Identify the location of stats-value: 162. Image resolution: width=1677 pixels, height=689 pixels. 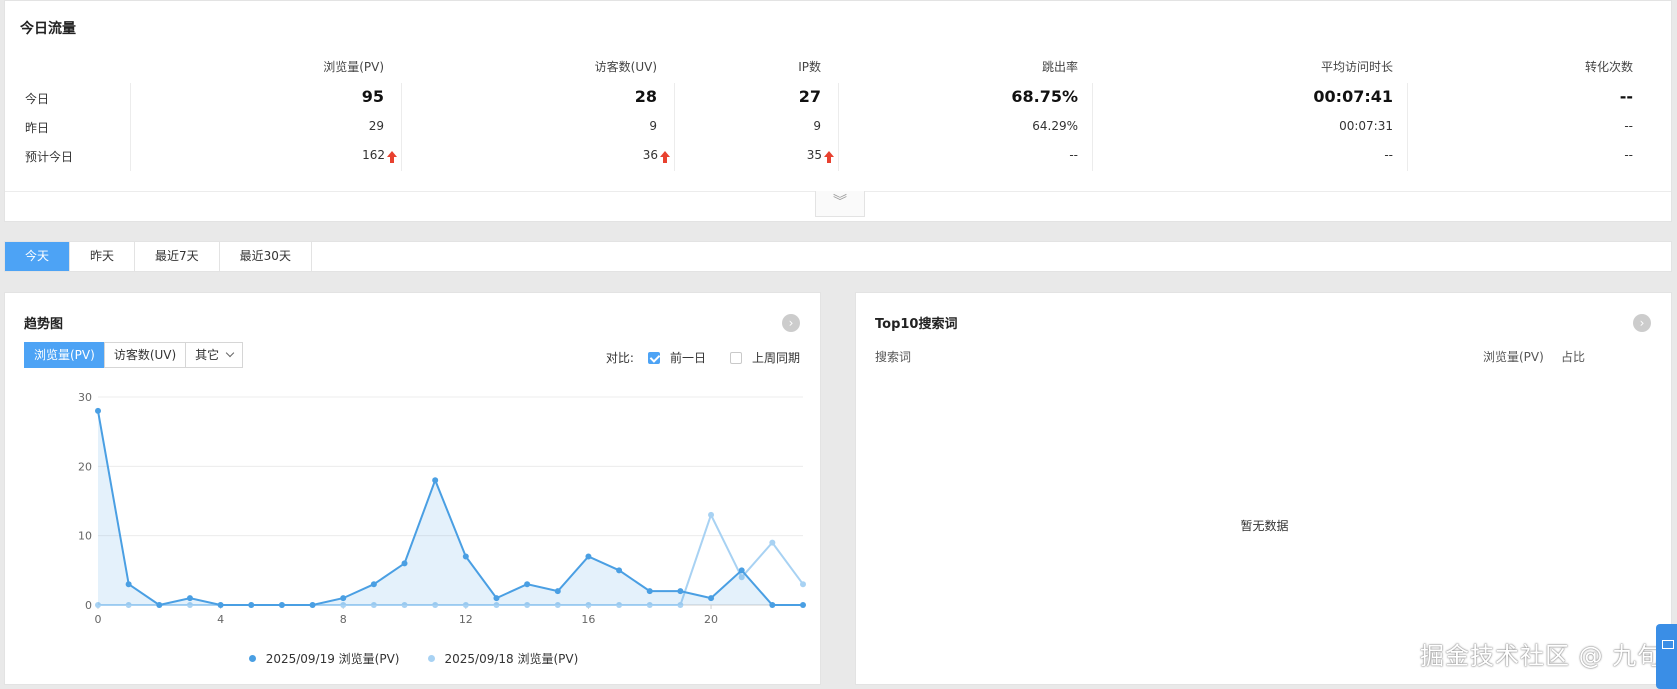
(373, 155).